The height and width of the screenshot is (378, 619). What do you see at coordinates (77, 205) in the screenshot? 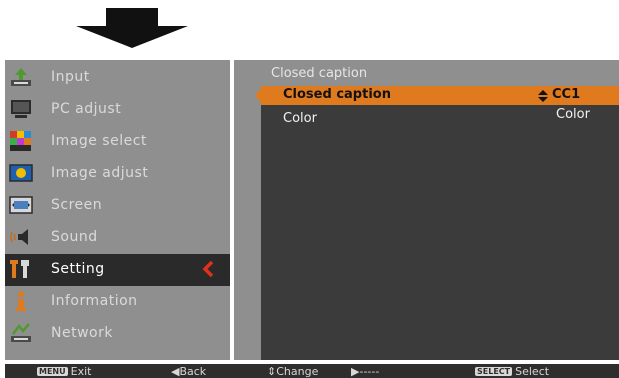
I see `menu-item-label: Screen` at bounding box center [77, 205].